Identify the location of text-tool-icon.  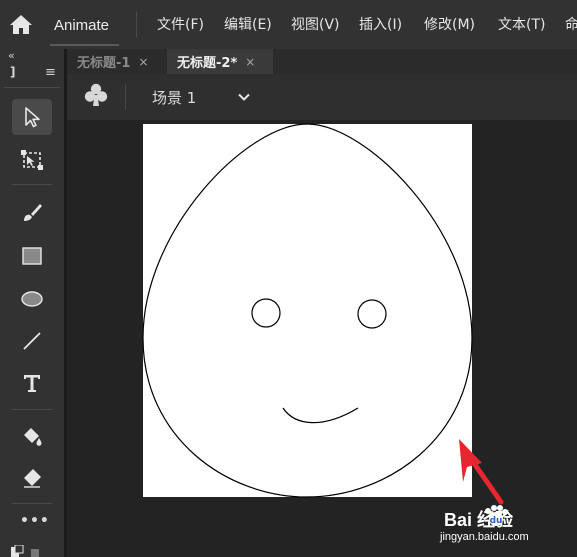
(32, 383).